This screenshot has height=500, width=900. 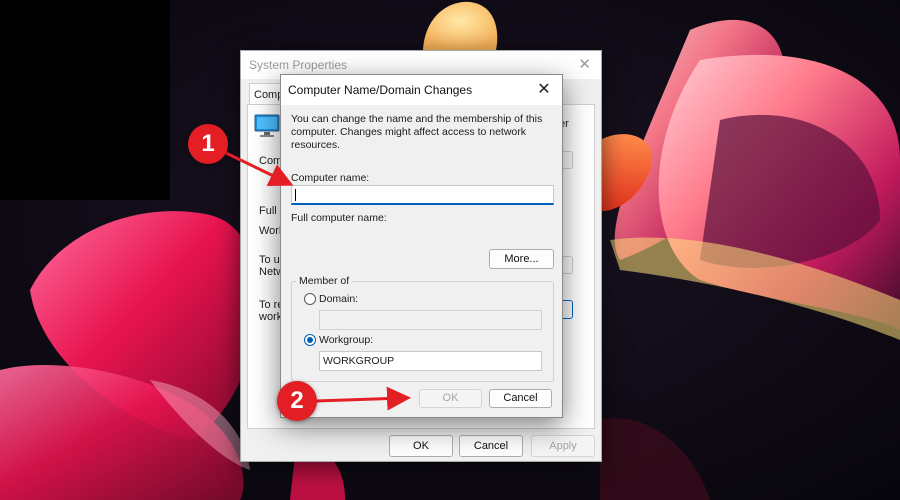 I want to click on system-properties-cancel-button: Cancel, so click(x=491, y=446).